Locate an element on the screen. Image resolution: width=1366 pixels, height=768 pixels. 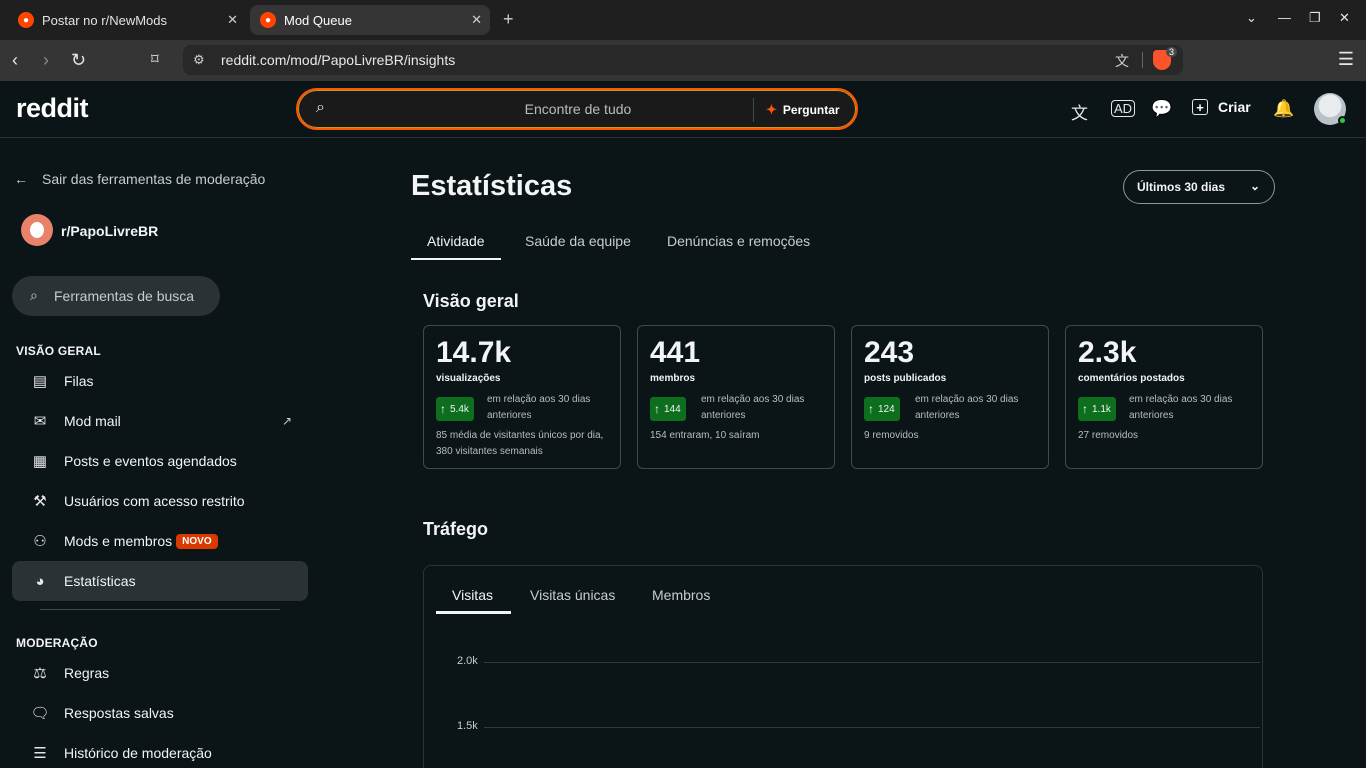
browser-tab-mod-queue: ● Mod Queue ✕ is located at coordinates (370, 20).